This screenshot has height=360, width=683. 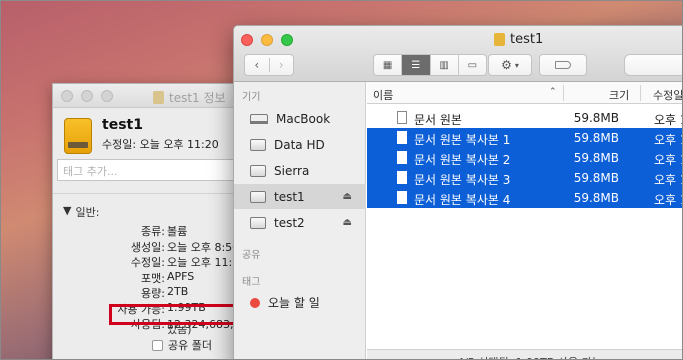 I want to click on finder-toolbar: test1 ‹ › ▦ ☰ ▥ ▭ ⚙ ▾, so click(x=458, y=54).